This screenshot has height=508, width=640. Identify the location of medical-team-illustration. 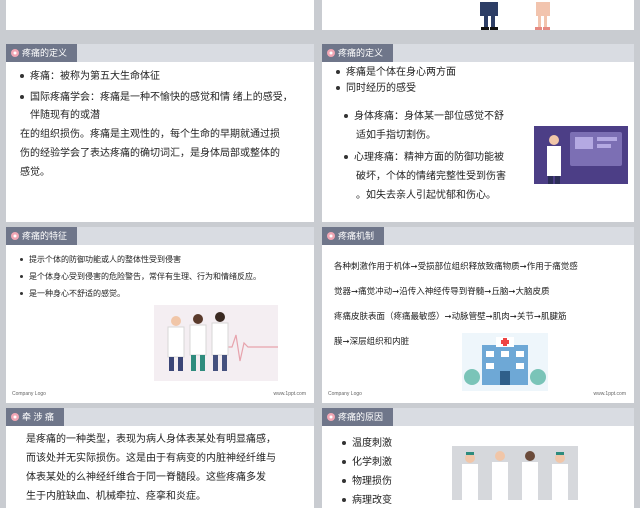
(216, 343).